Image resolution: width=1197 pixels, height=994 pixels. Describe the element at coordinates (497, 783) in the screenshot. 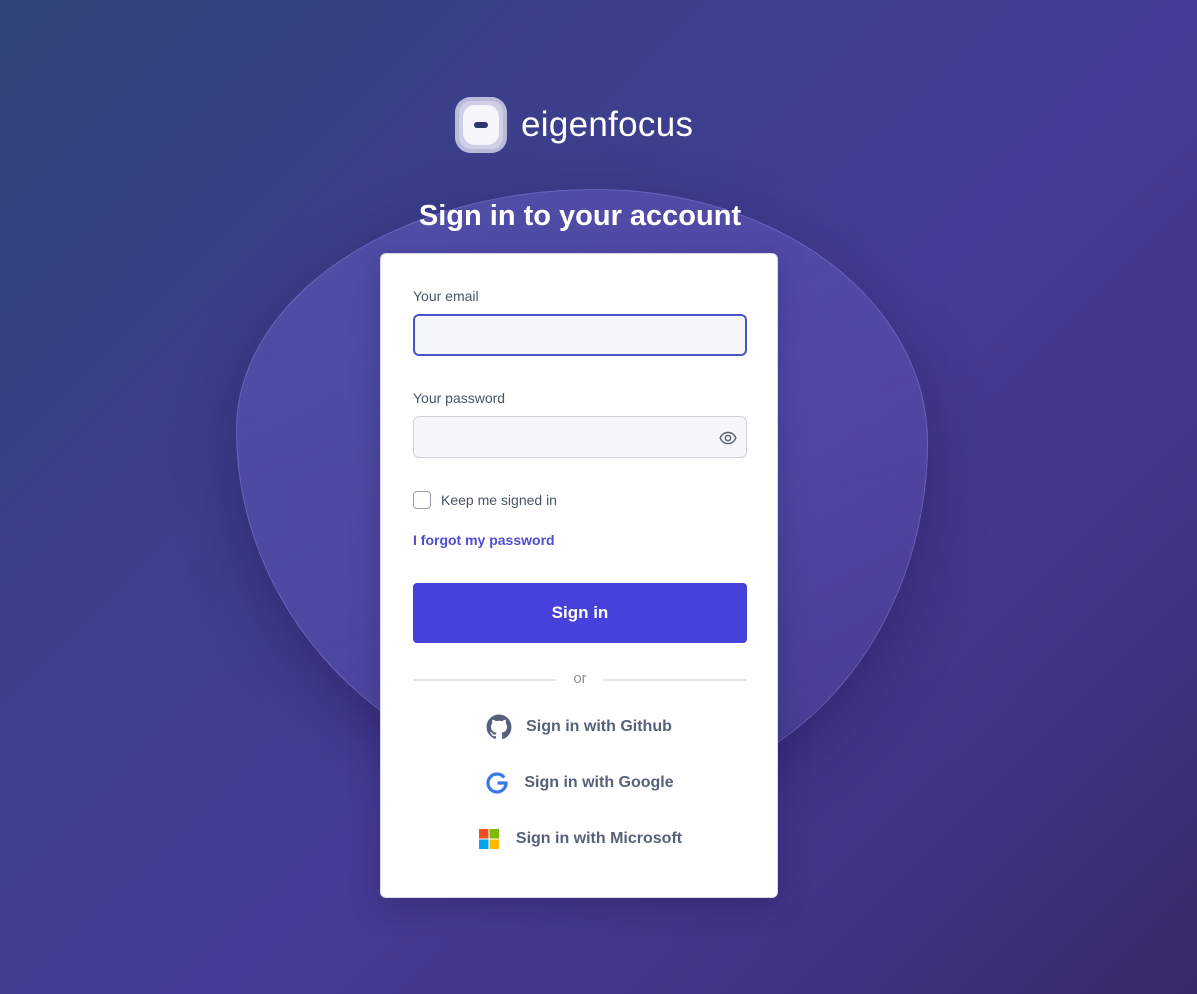

I see `google-icon` at that location.